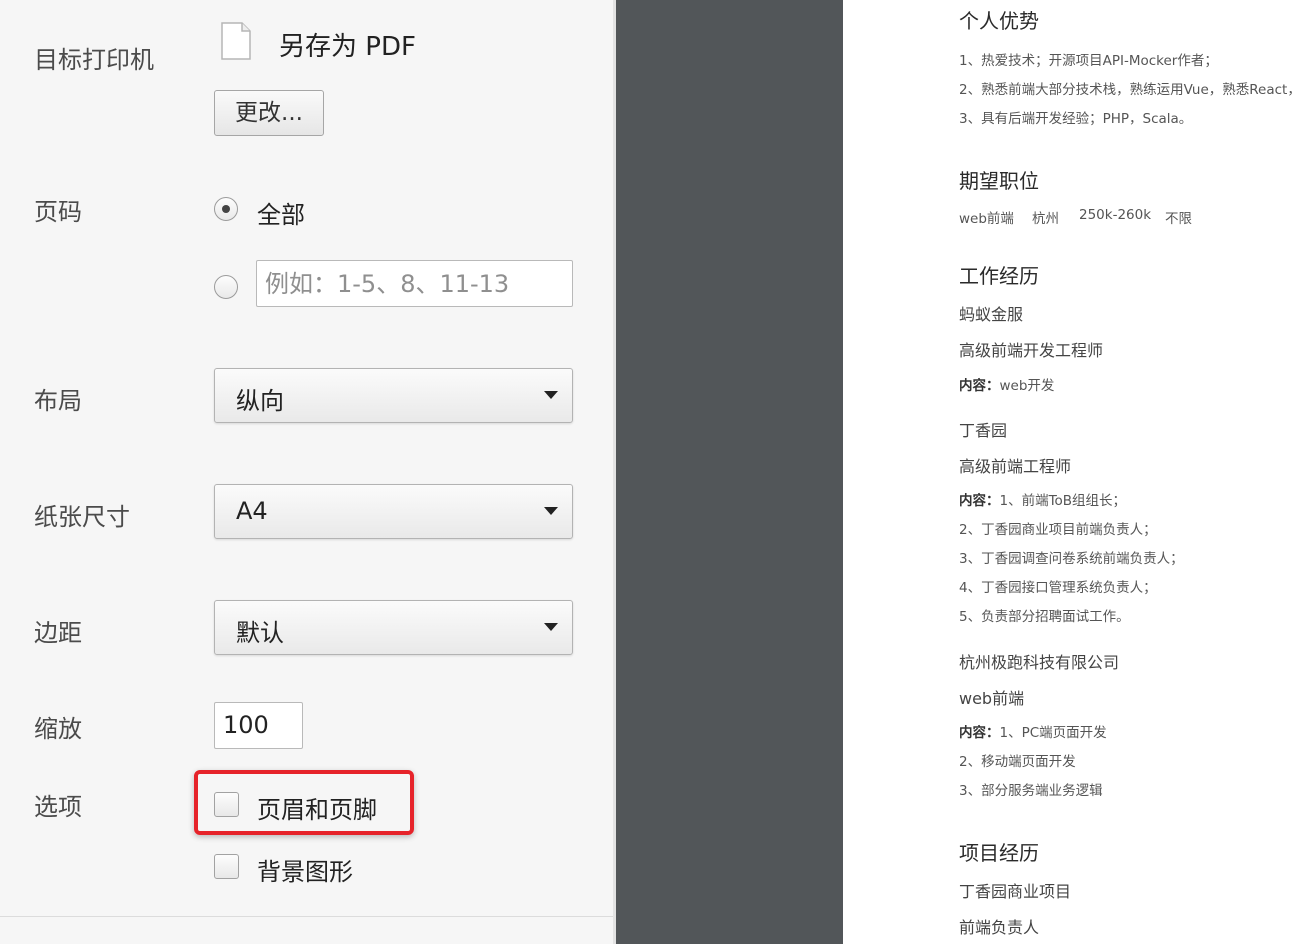  What do you see at coordinates (991, 314) in the screenshot?
I see `job-company: 蚂蚁金服` at bounding box center [991, 314].